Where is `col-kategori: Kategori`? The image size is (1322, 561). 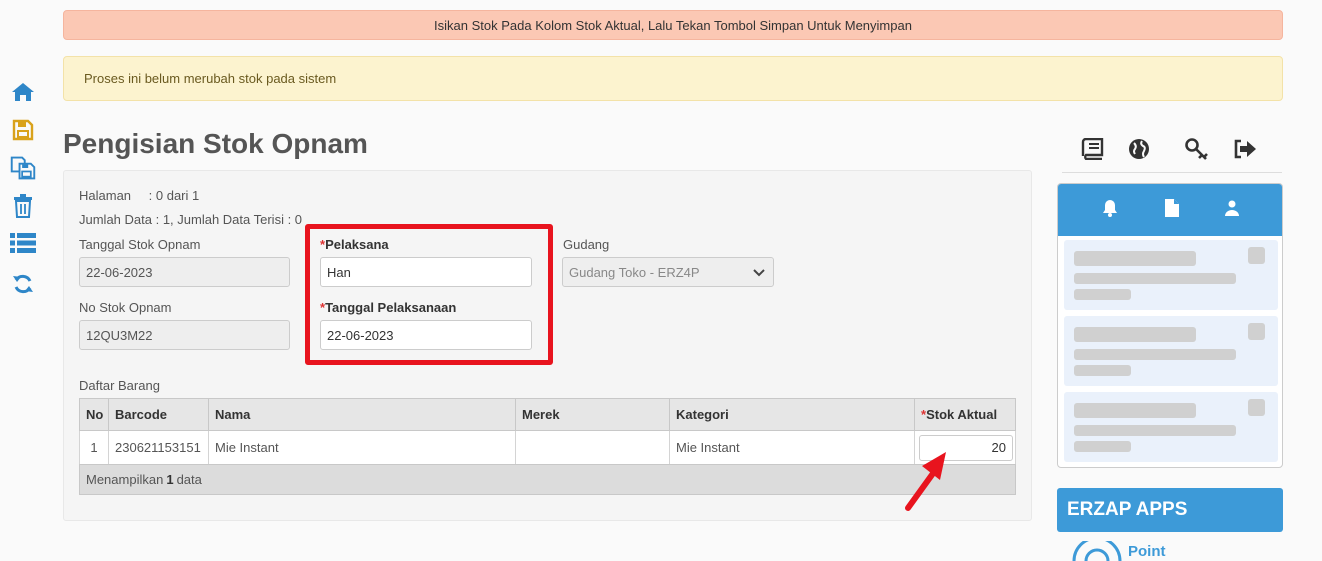
col-kategori: Kategori is located at coordinates (792, 414).